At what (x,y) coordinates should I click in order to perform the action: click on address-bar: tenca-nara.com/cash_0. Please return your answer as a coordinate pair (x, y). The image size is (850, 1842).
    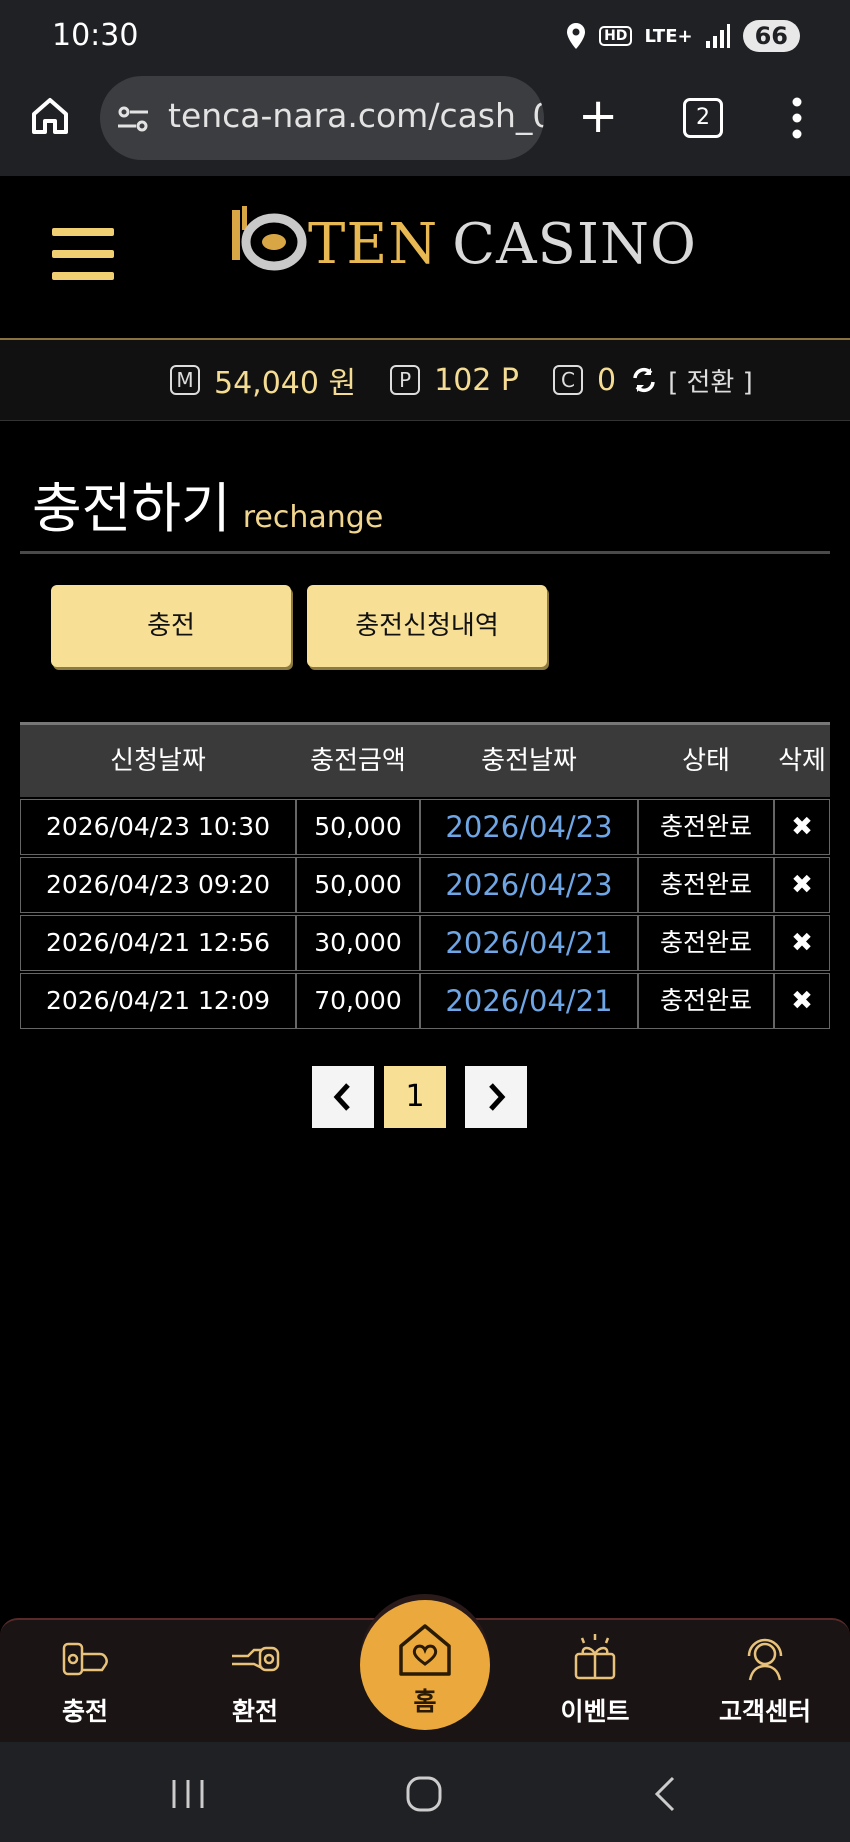
    Looking at the image, I should click on (322, 118).